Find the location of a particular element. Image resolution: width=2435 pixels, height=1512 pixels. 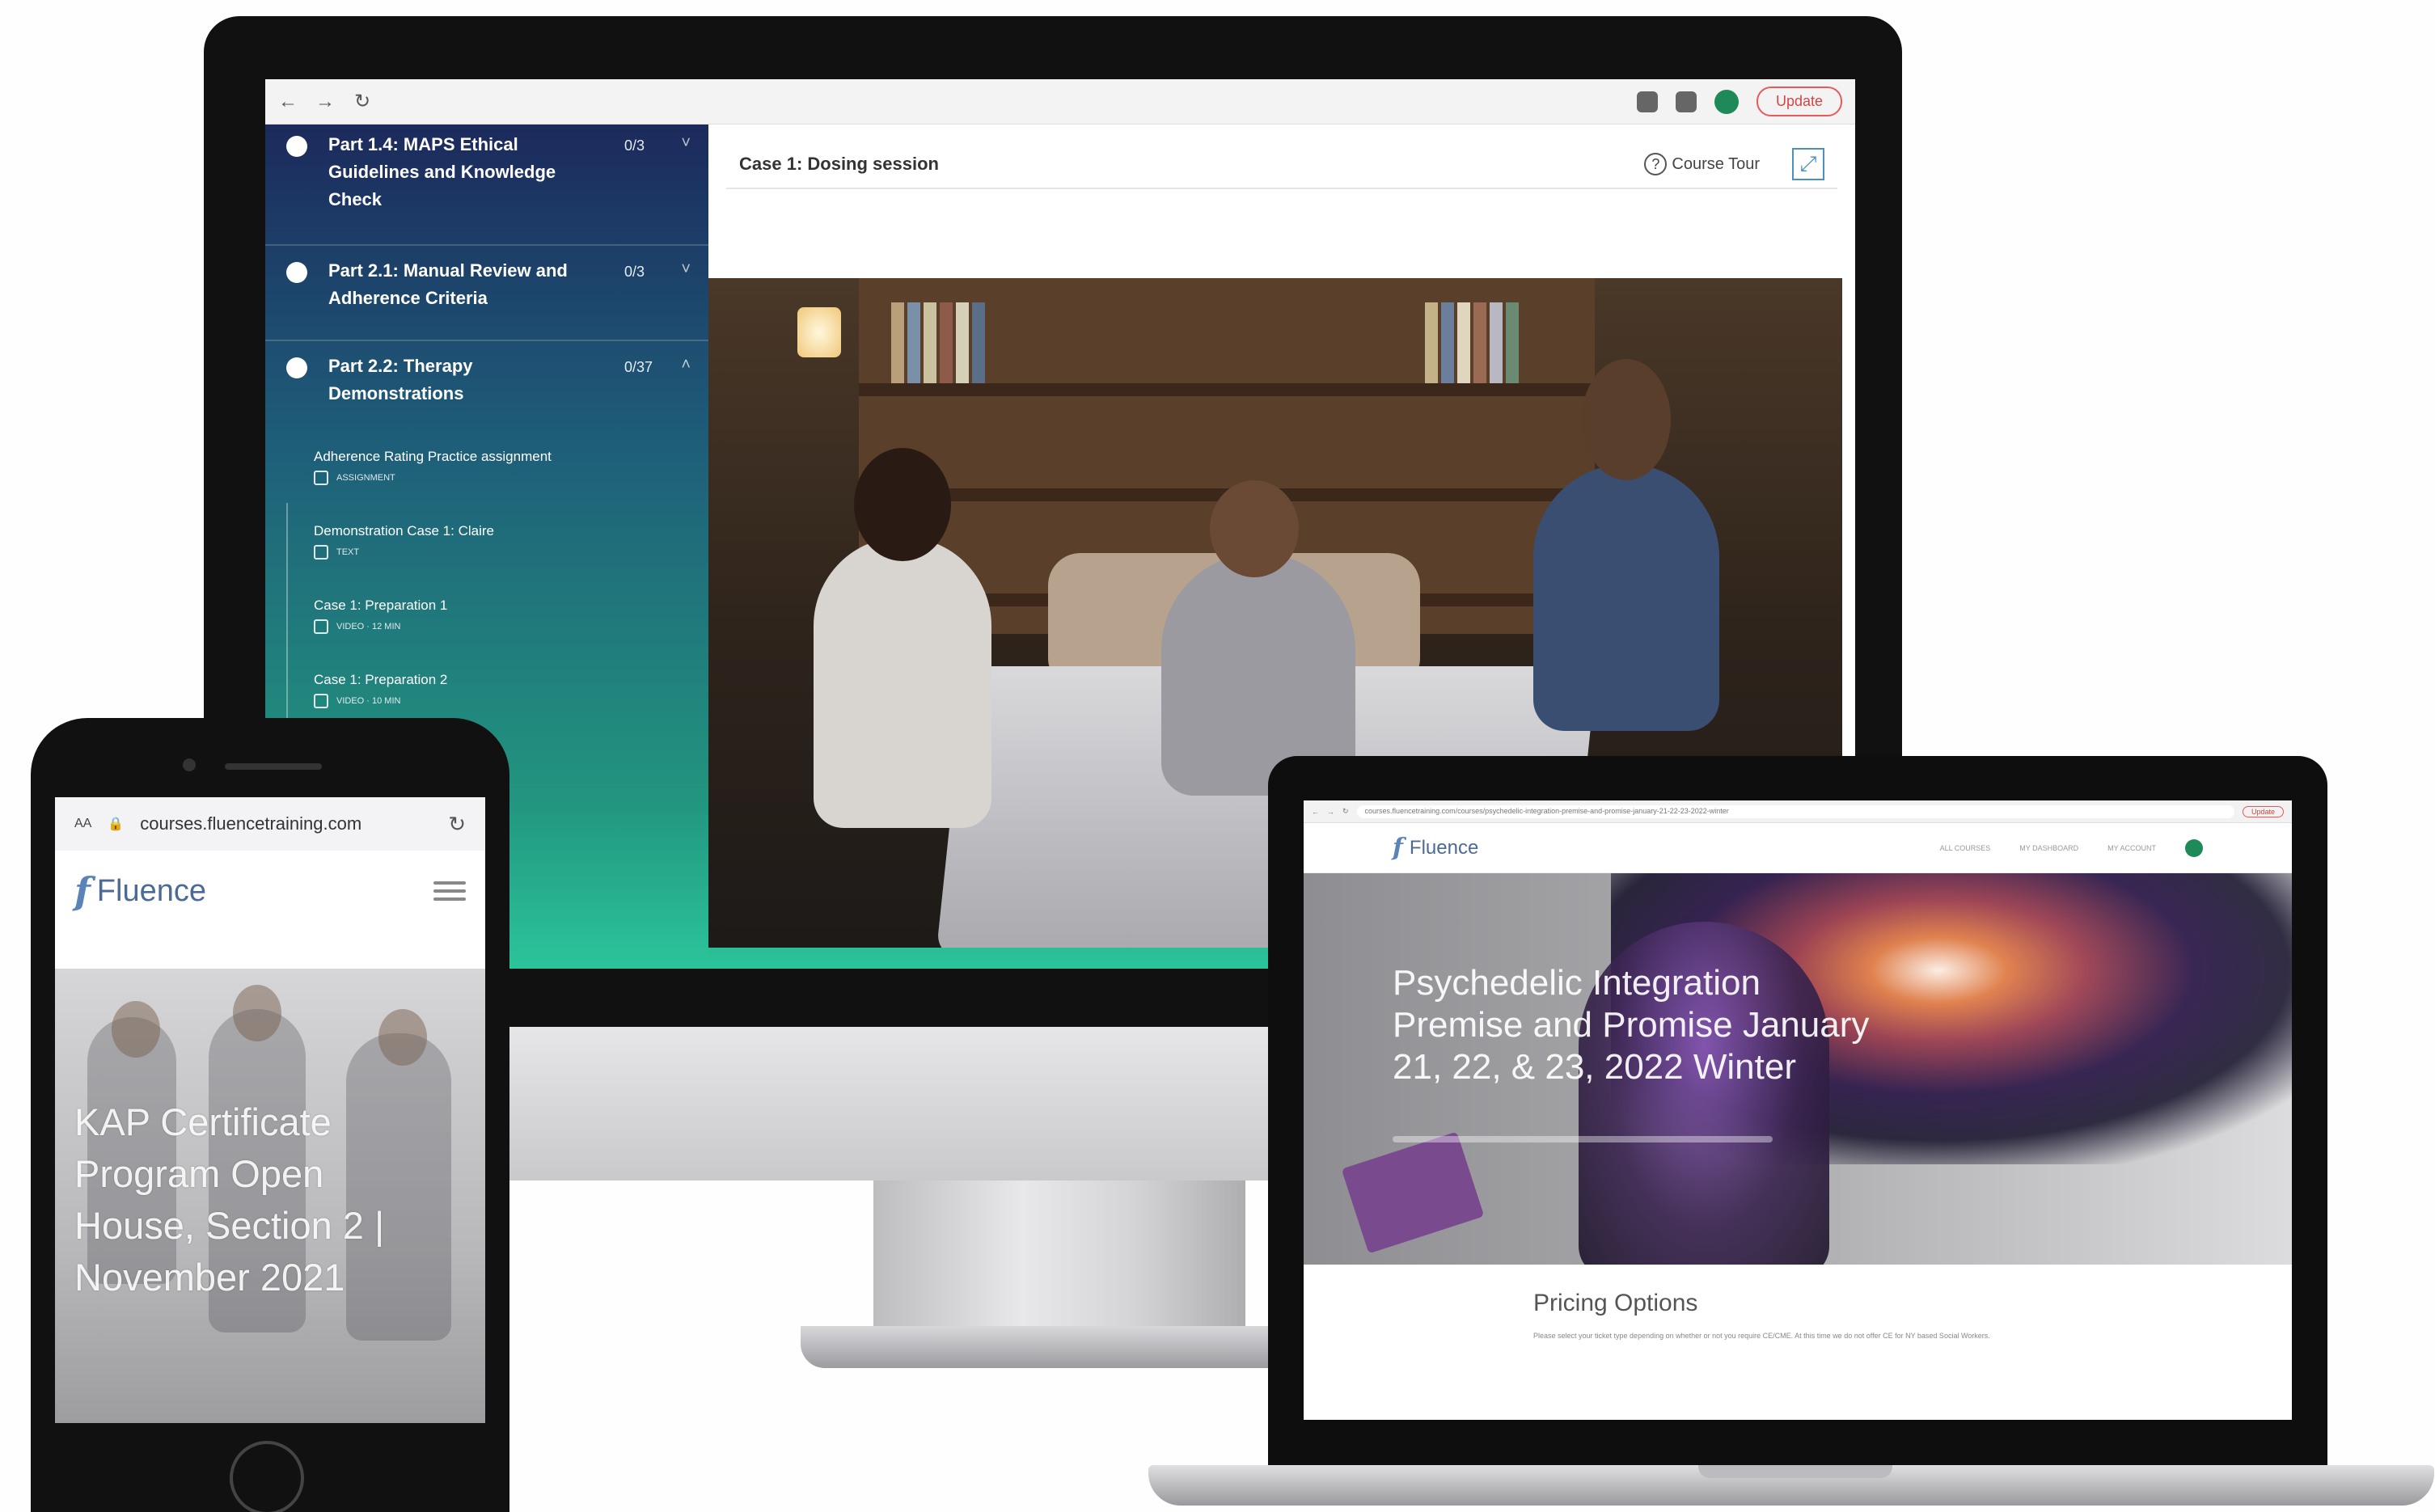

hero-book-image is located at coordinates (1413, 1192).